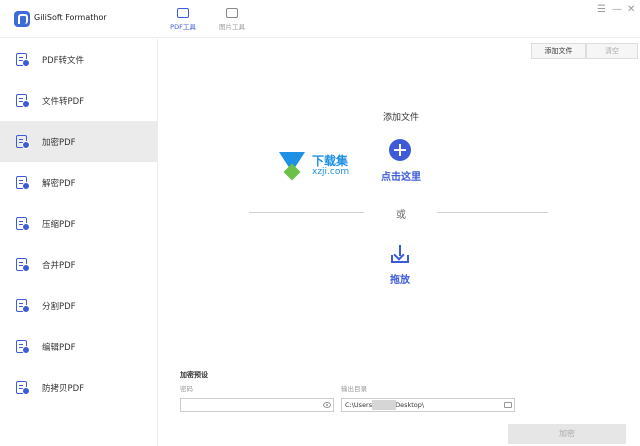 Image resolution: width=640 pixels, height=446 pixels. Describe the element at coordinates (232, 13) in the screenshot. I see `image-tools-icon` at that location.